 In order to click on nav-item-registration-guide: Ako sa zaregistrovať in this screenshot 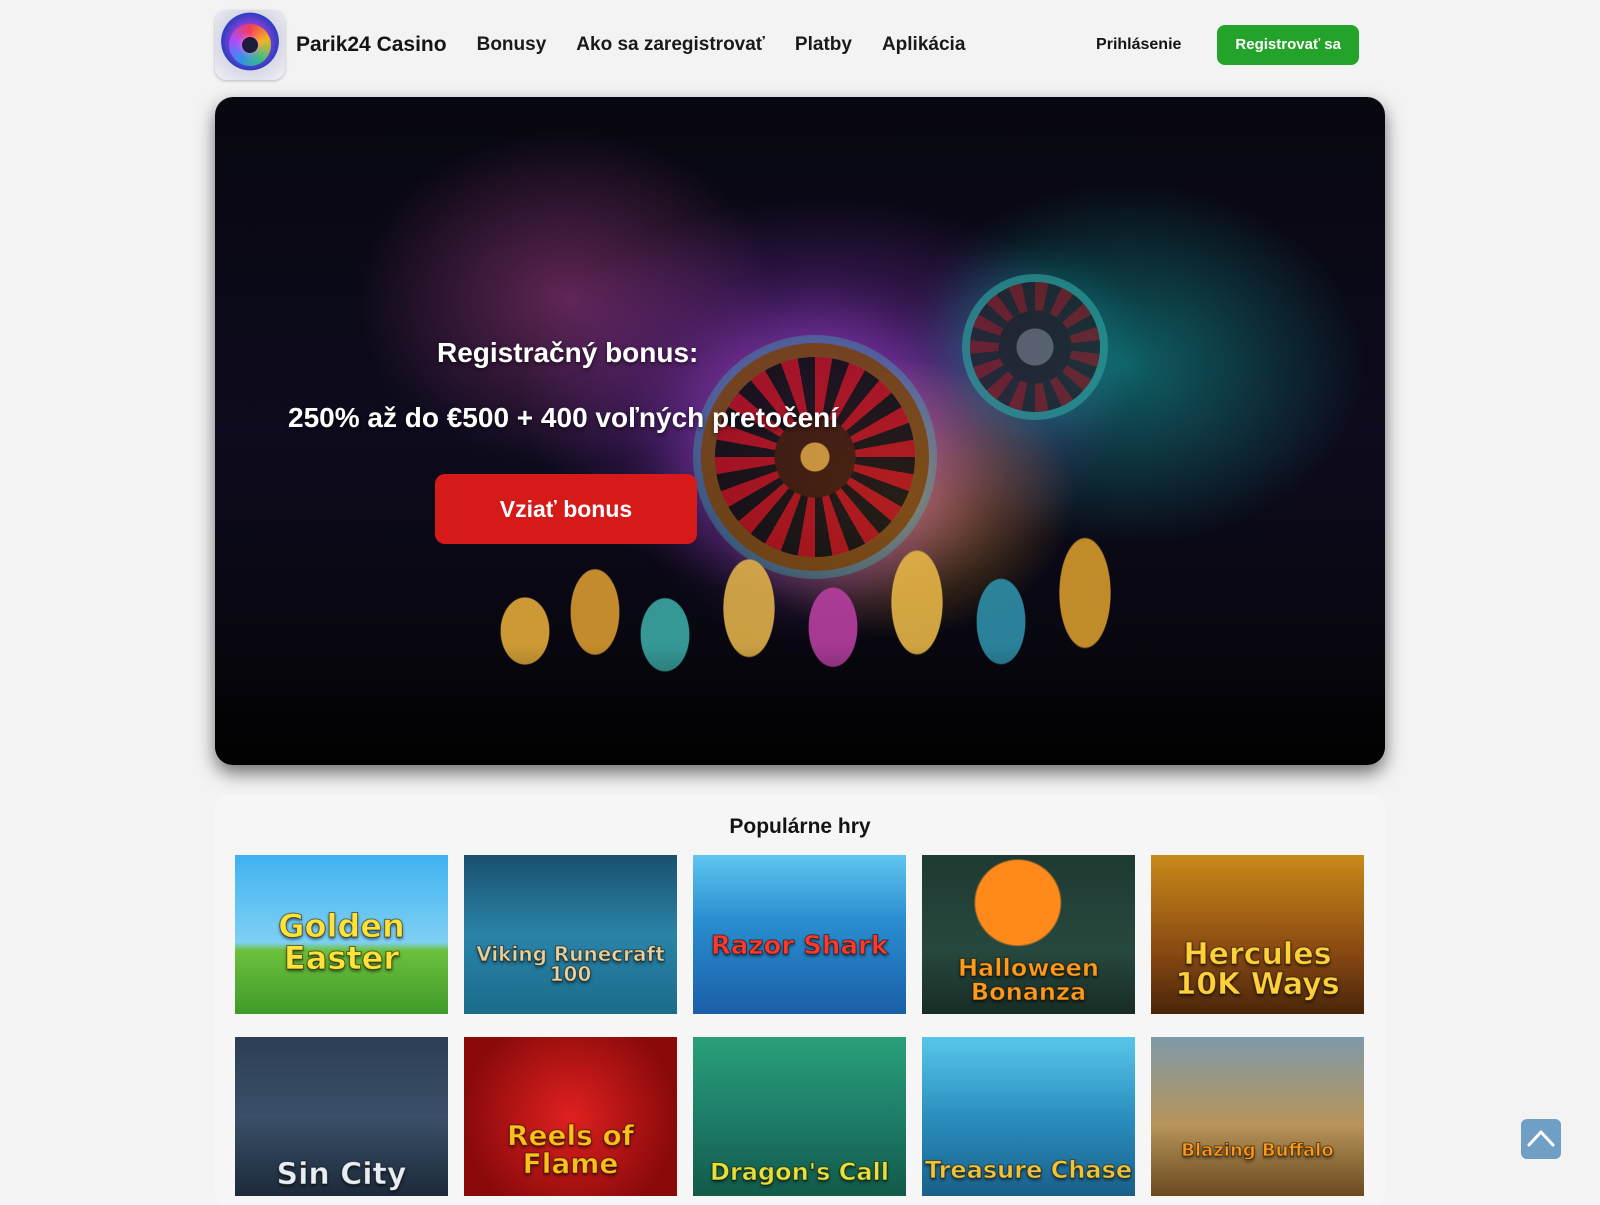, I will do `click(670, 45)`.